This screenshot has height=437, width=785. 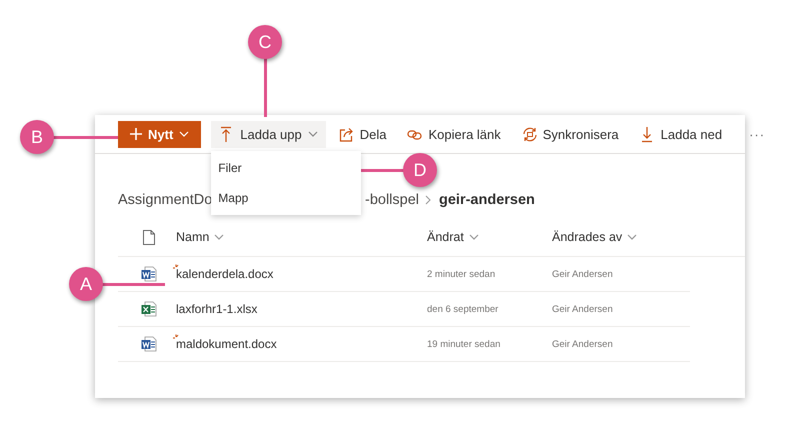 What do you see at coordinates (86, 284) in the screenshot?
I see `callout-badge: A` at bounding box center [86, 284].